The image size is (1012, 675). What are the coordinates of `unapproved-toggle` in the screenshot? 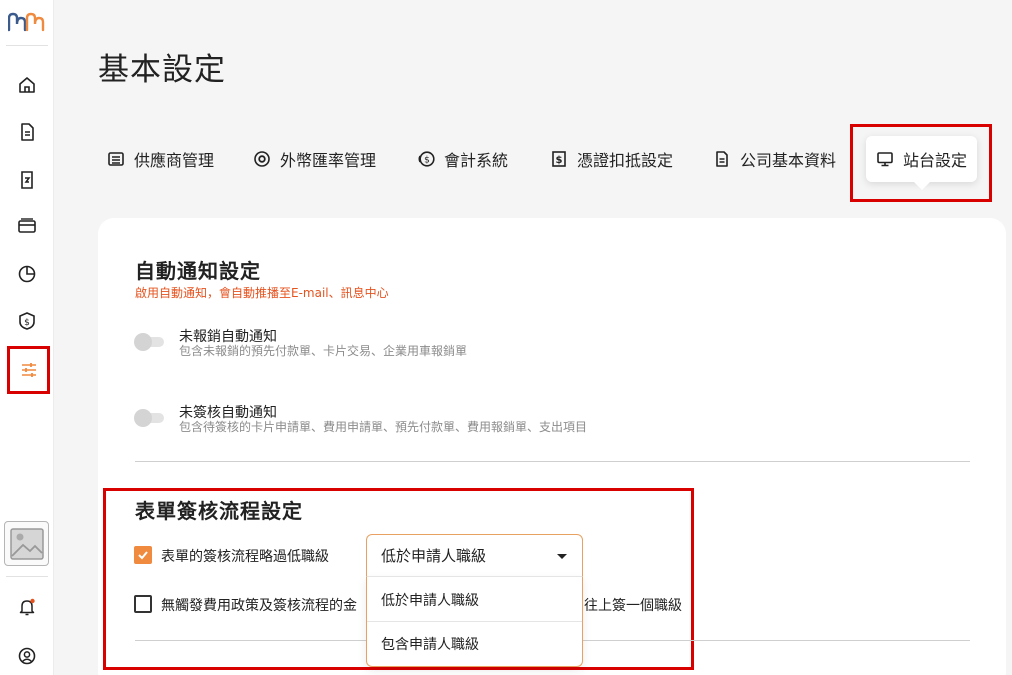 It's located at (150, 418).